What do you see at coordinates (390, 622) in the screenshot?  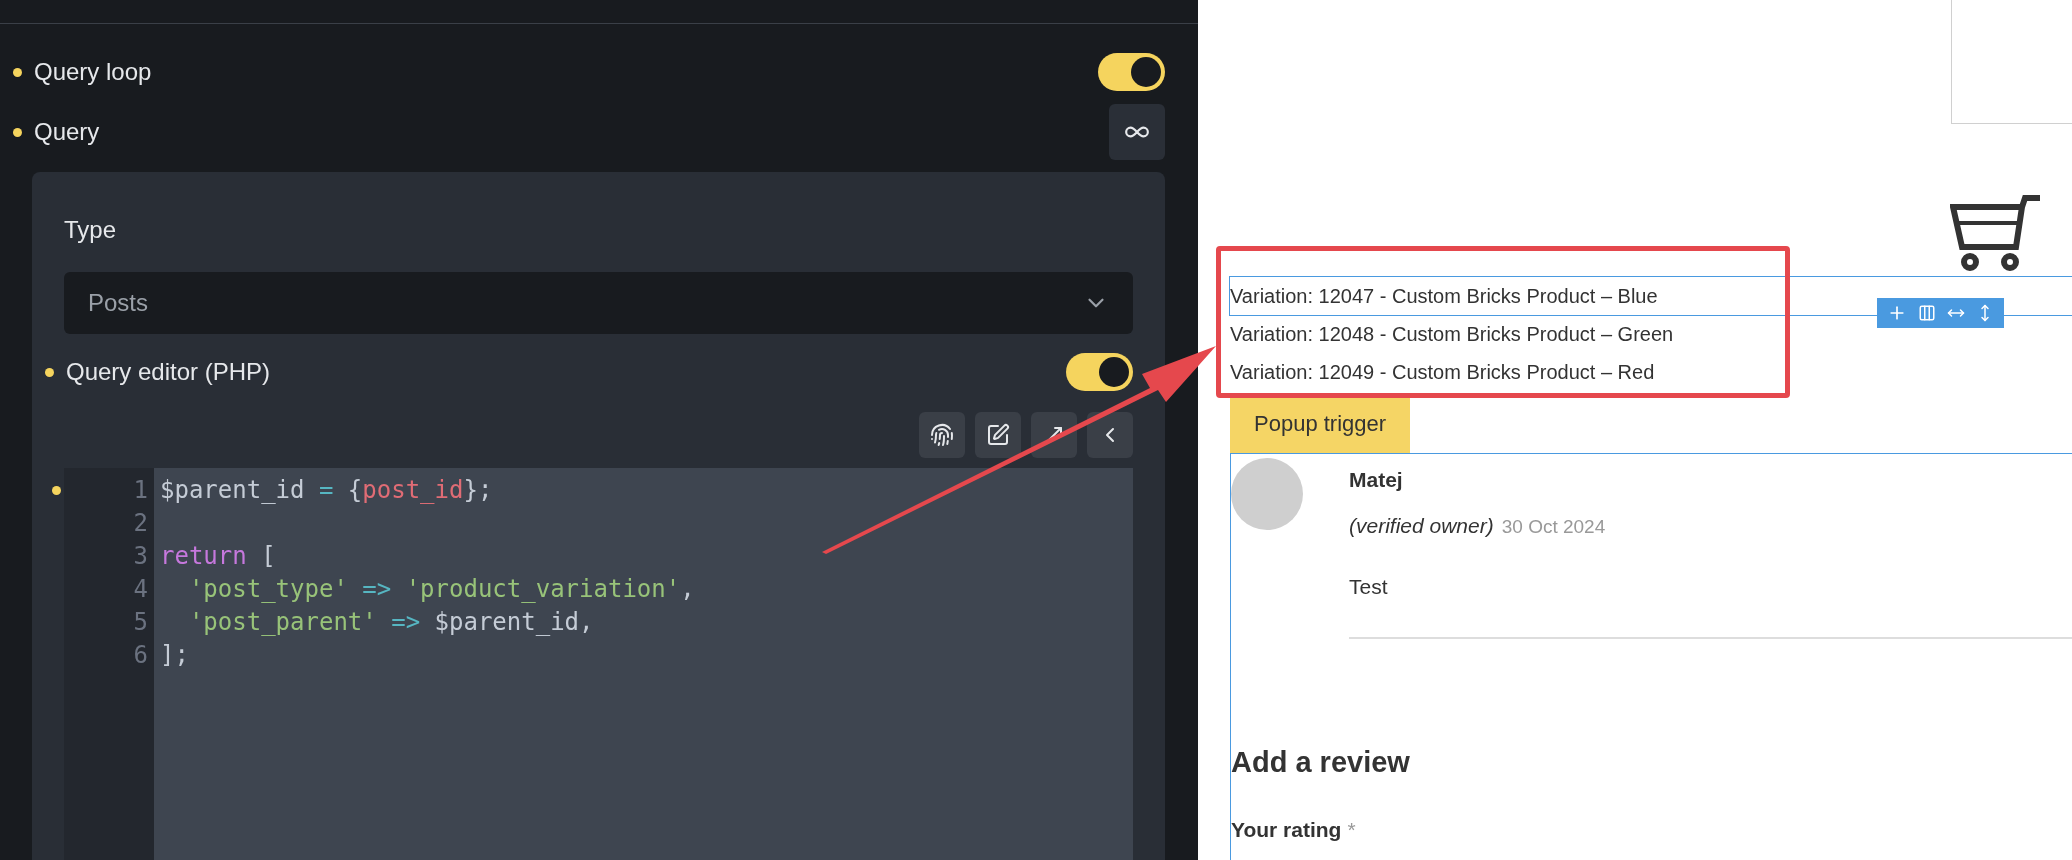 I see `code-line: 'post_parent' => $parent_id,` at bounding box center [390, 622].